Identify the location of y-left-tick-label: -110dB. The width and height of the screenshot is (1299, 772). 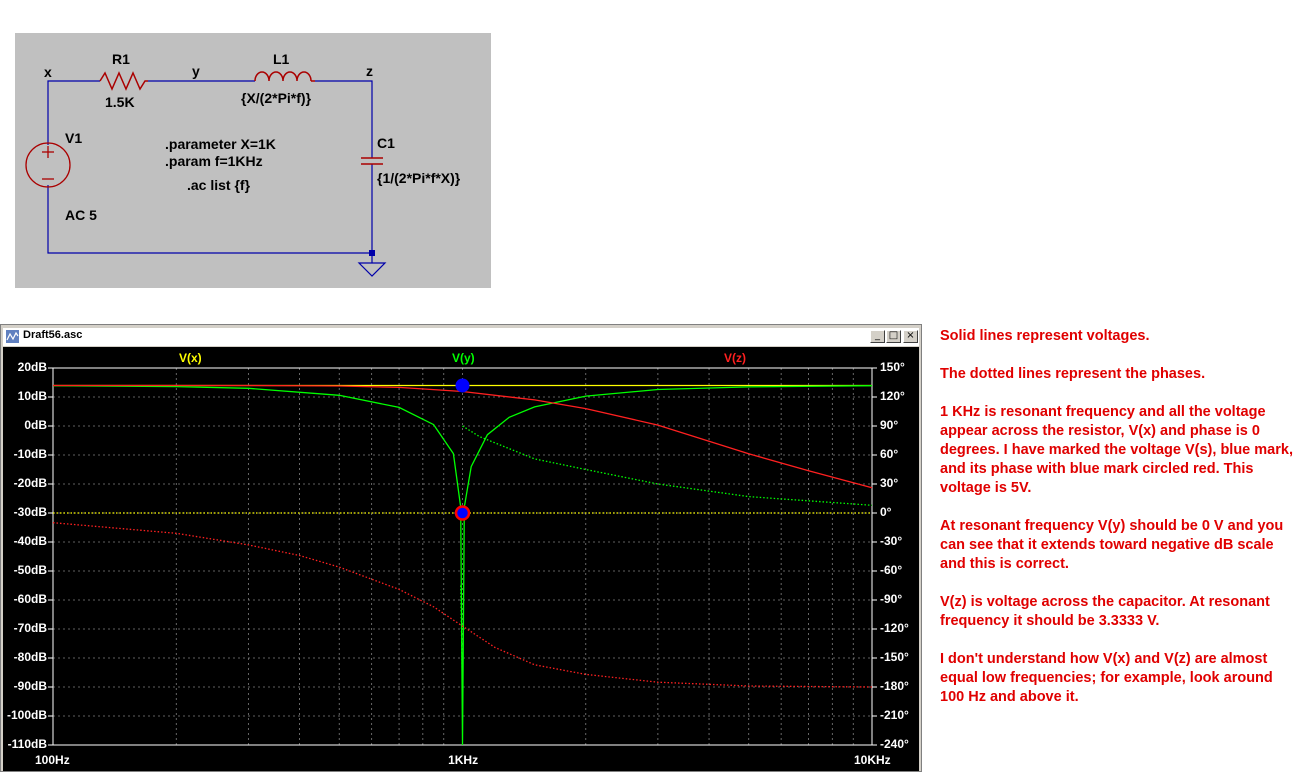
(27, 744).